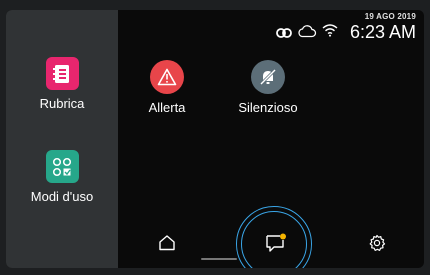  I want to click on app-label: Allerta, so click(167, 107).